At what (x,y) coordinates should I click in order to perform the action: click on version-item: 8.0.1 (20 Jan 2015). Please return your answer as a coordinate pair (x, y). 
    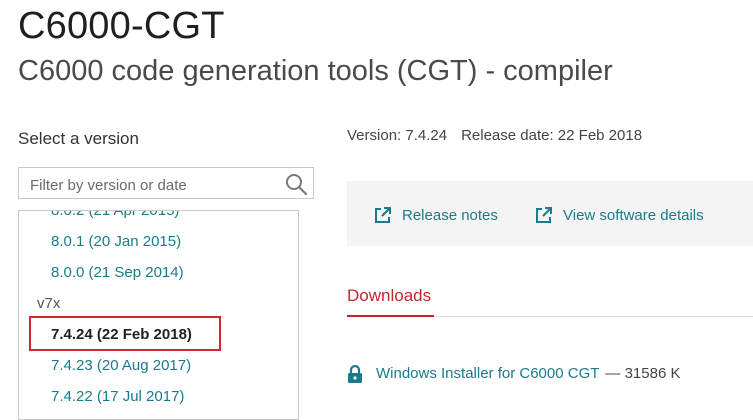
    Looking at the image, I should click on (116, 242).